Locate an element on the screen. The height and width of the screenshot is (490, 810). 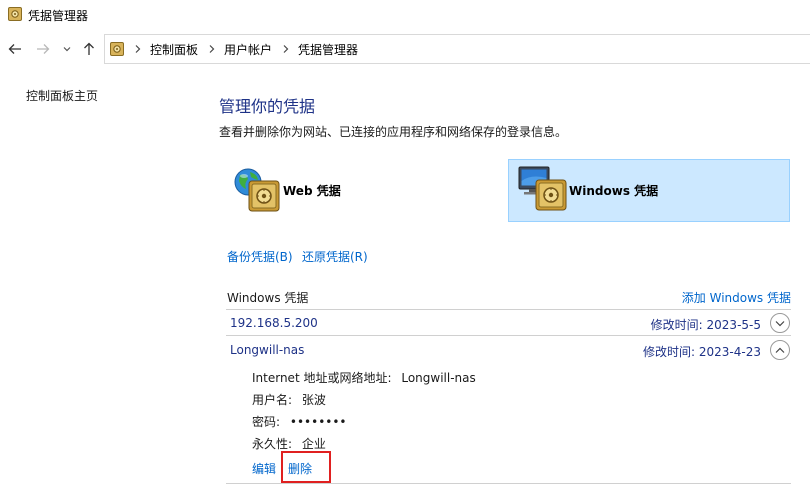
page-description: 查看并删除你为网站、已连接的应用程序和网络保存的登录信息。 is located at coordinates (393, 132).